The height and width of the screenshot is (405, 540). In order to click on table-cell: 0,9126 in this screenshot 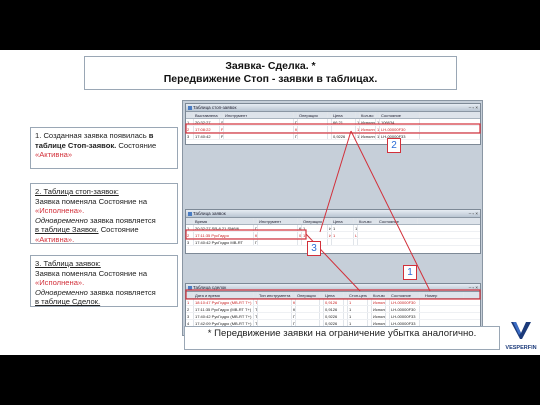, I will do `click(334, 309)`.